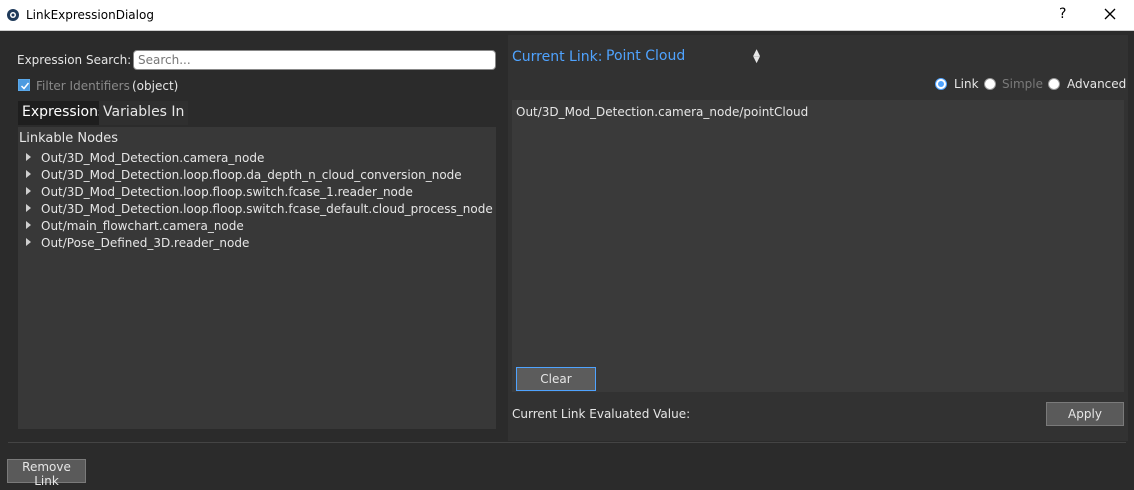 The image size is (1134, 490). What do you see at coordinates (990, 84) in the screenshot?
I see `mode-simple-radio` at bounding box center [990, 84].